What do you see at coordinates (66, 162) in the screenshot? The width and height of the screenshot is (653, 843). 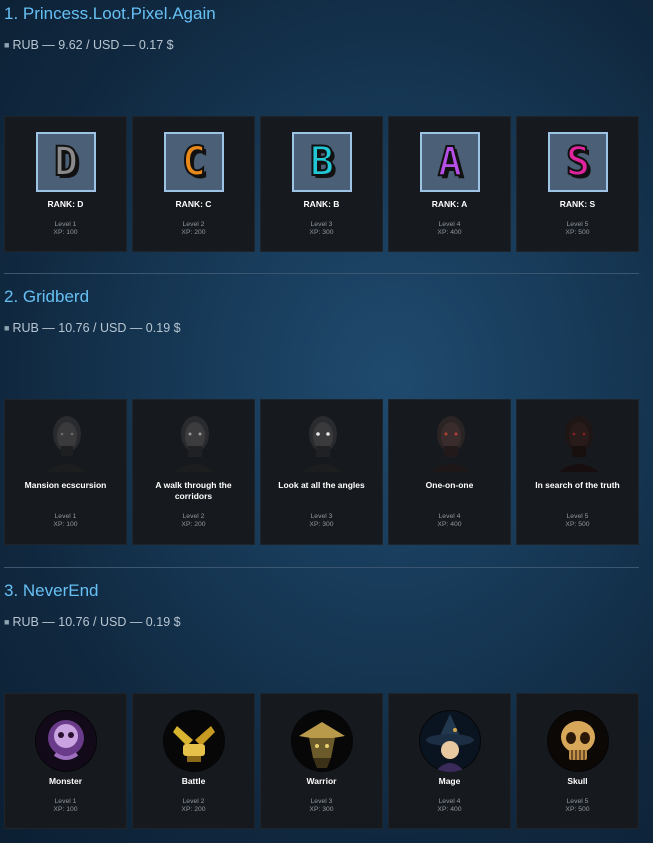 I see `rank-d-icon: D` at bounding box center [66, 162].